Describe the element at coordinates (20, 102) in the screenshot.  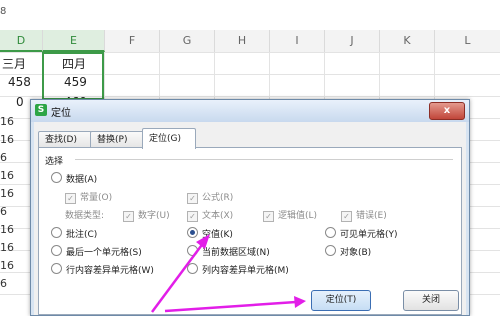
I see `cell-d3: 0` at that location.